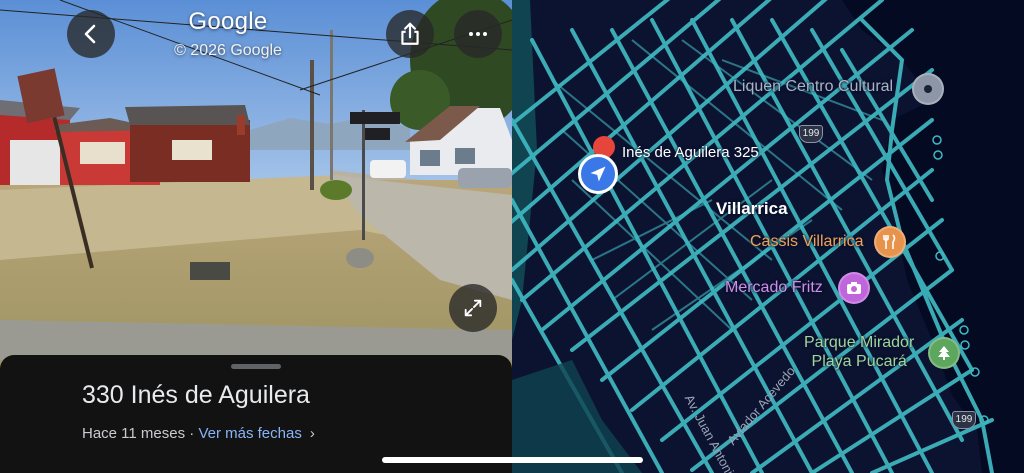 This screenshot has height=473, width=1024. I want to click on navigation-arrow-icon, so click(598, 174).